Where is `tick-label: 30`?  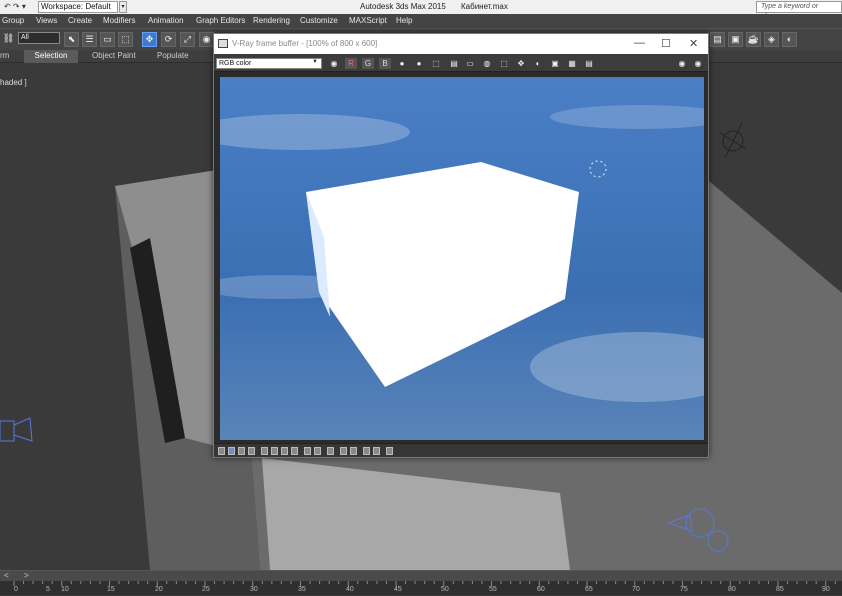 tick-label: 30 is located at coordinates (254, 589).